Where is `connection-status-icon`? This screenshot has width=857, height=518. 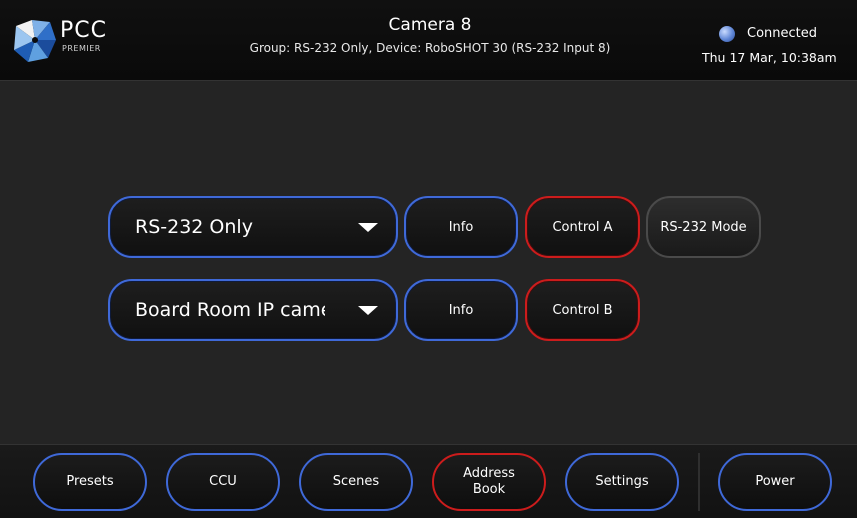
connection-status-icon is located at coordinates (727, 34).